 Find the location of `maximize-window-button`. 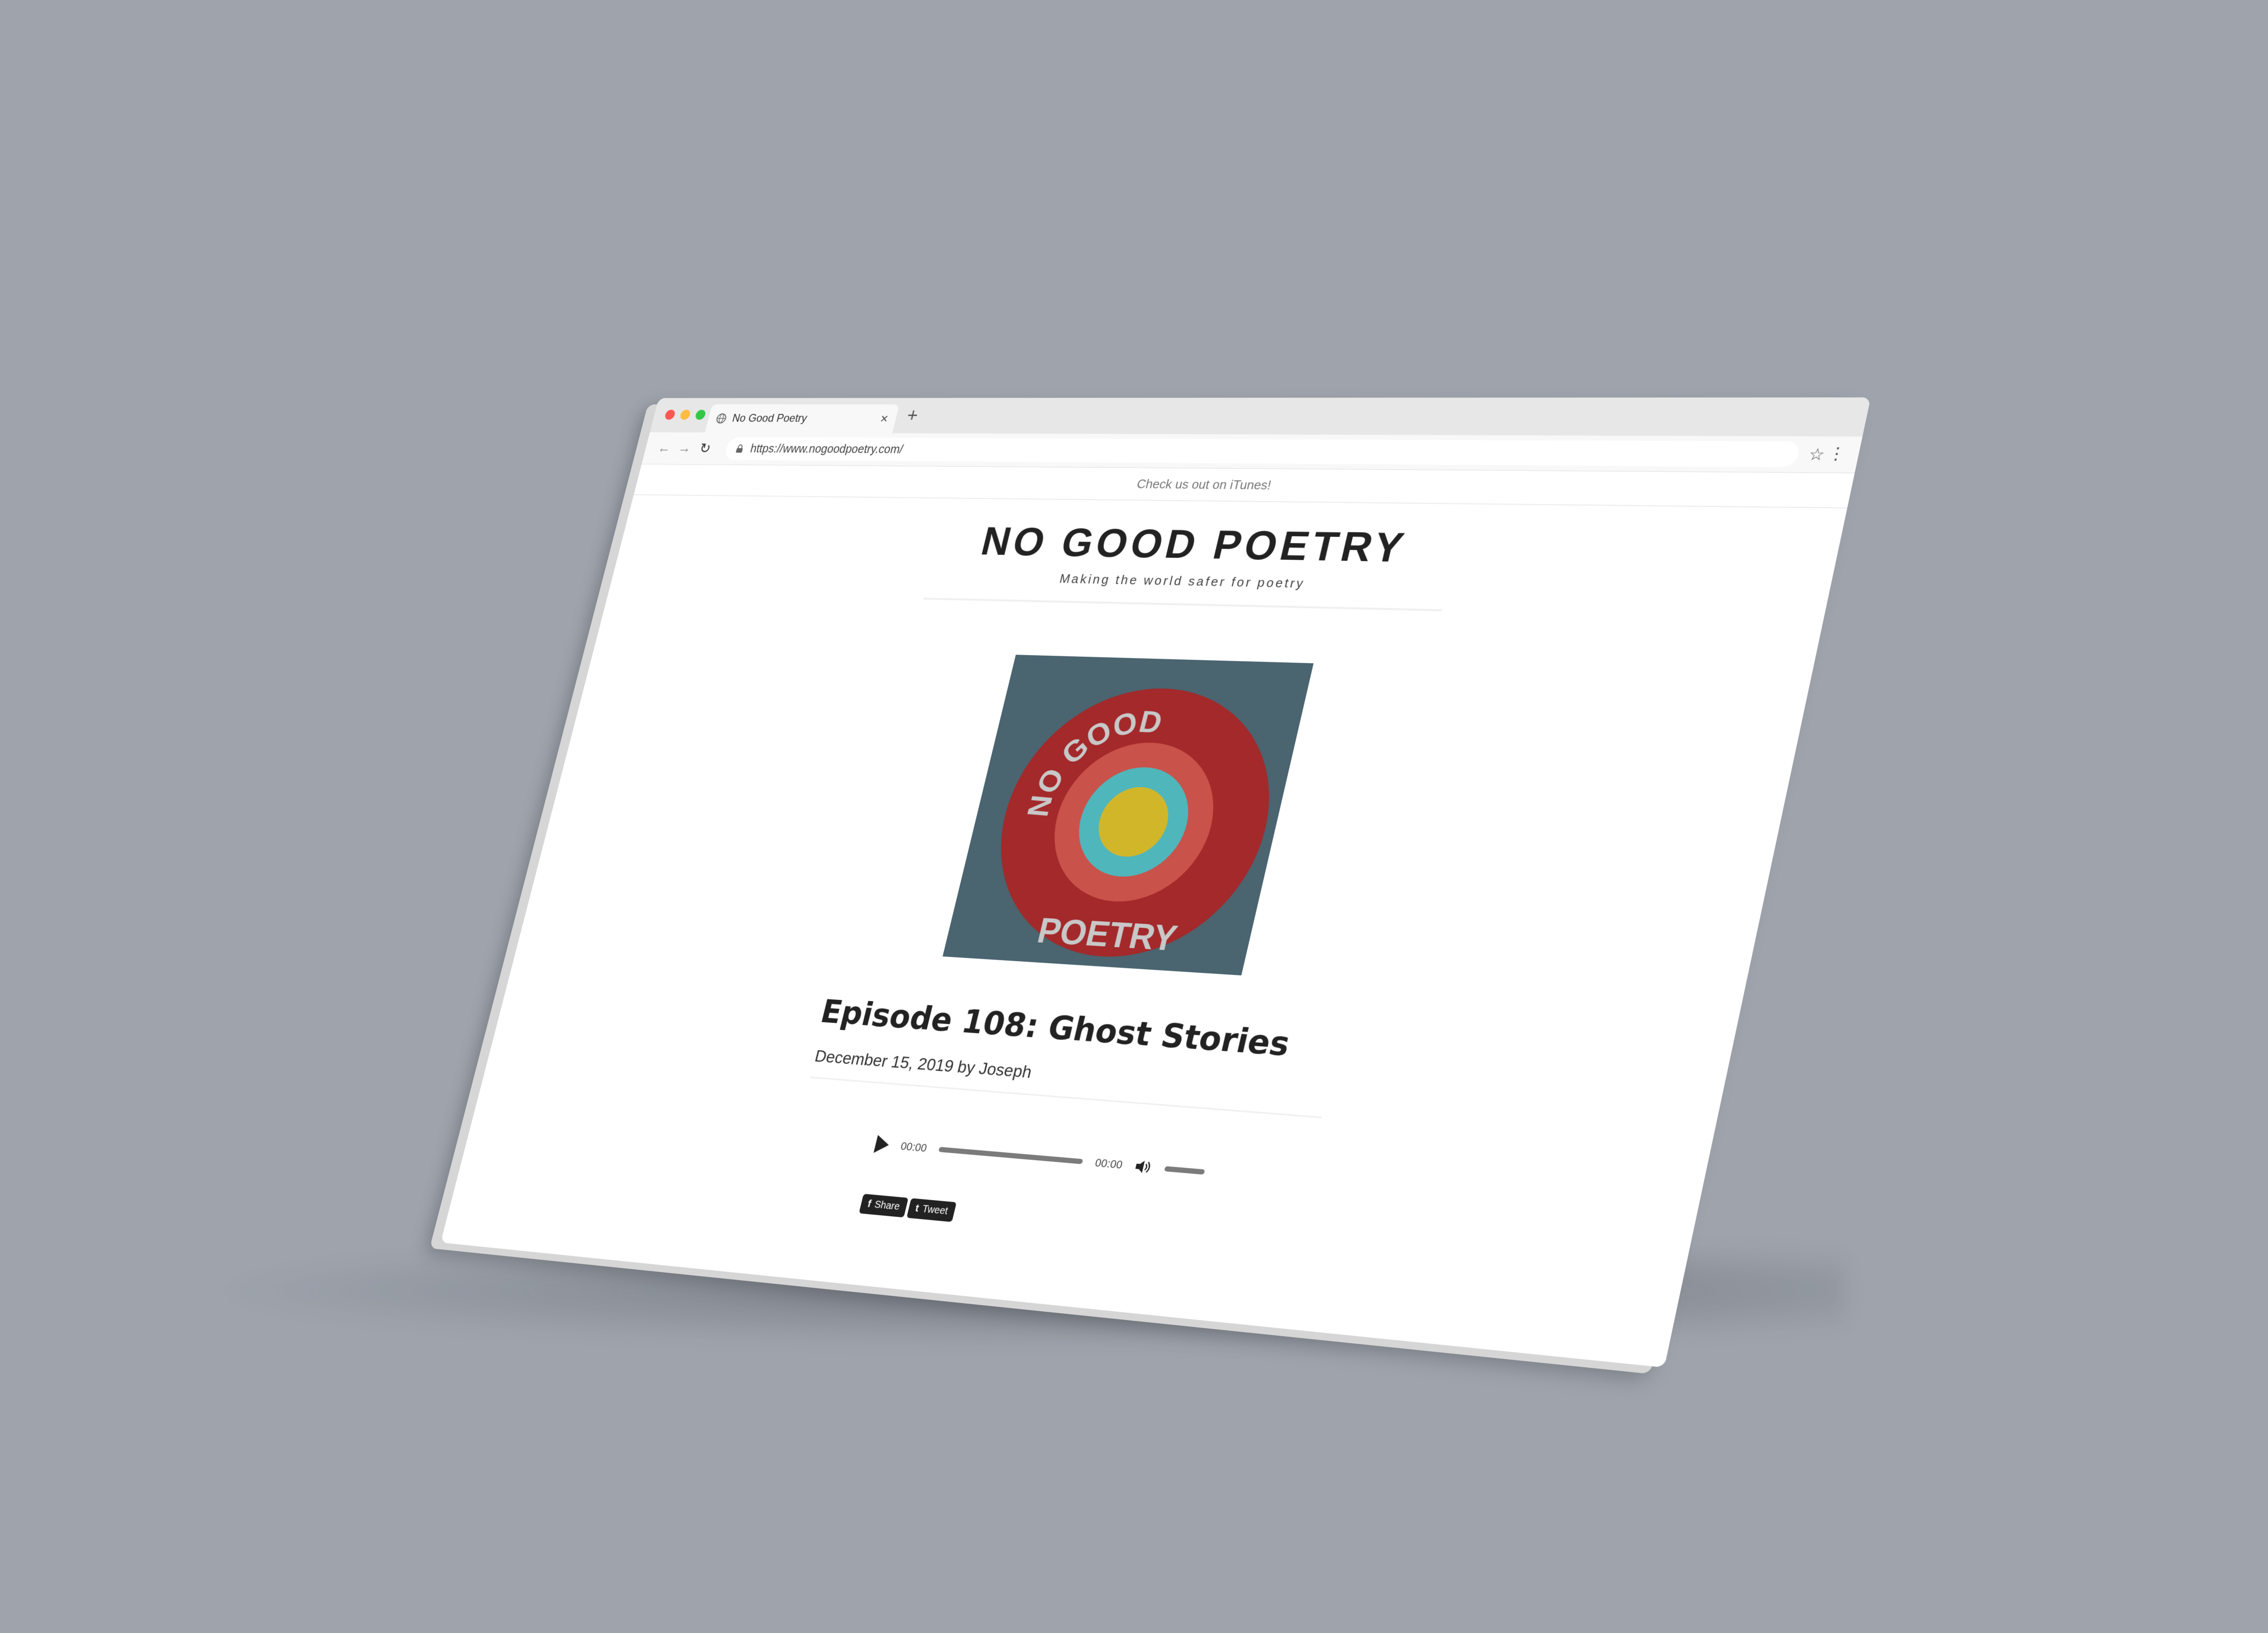

maximize-window-button is located at coordinates (701, 415).